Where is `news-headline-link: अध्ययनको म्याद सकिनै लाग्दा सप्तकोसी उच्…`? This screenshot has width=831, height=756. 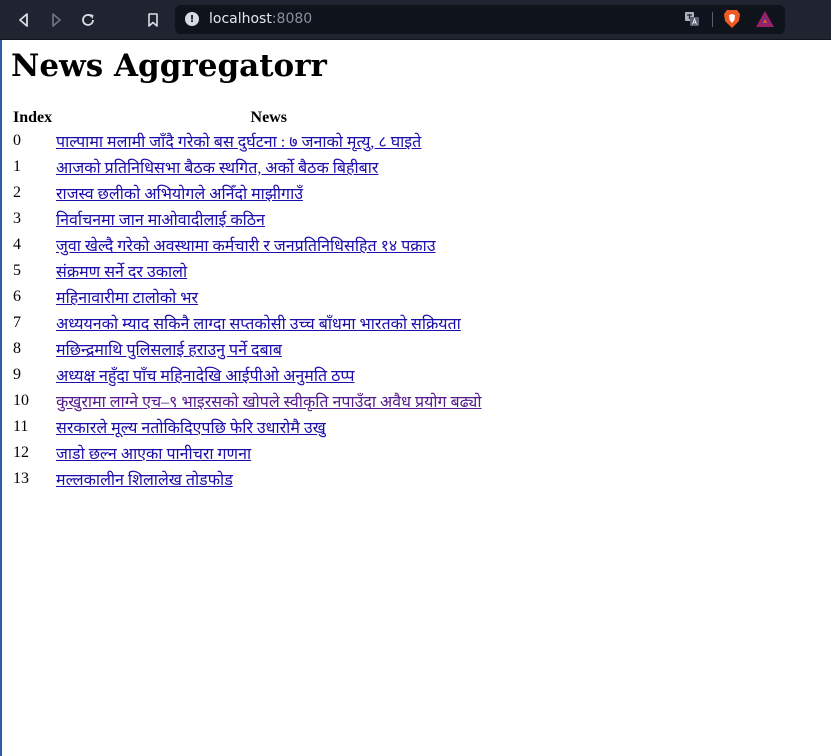
news-headline-link: अध्ययनको म्याद सकिनै लाग्दा सप्तकोसी उच्… is located at coordinates (258, 324).